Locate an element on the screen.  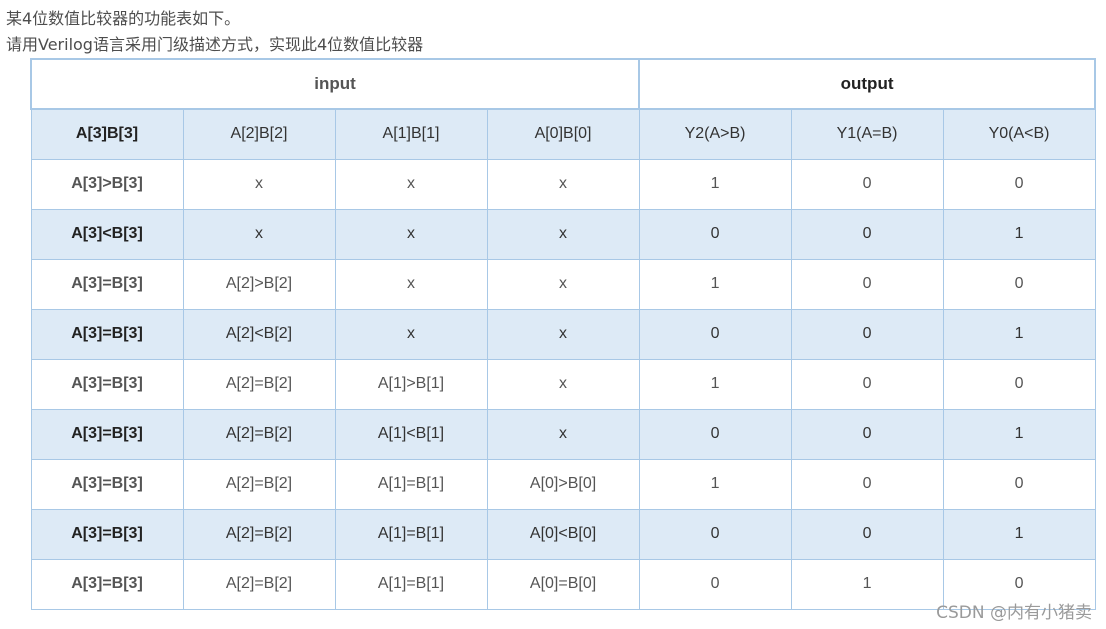
input-group-header: input is located at coordinates (335, 84).